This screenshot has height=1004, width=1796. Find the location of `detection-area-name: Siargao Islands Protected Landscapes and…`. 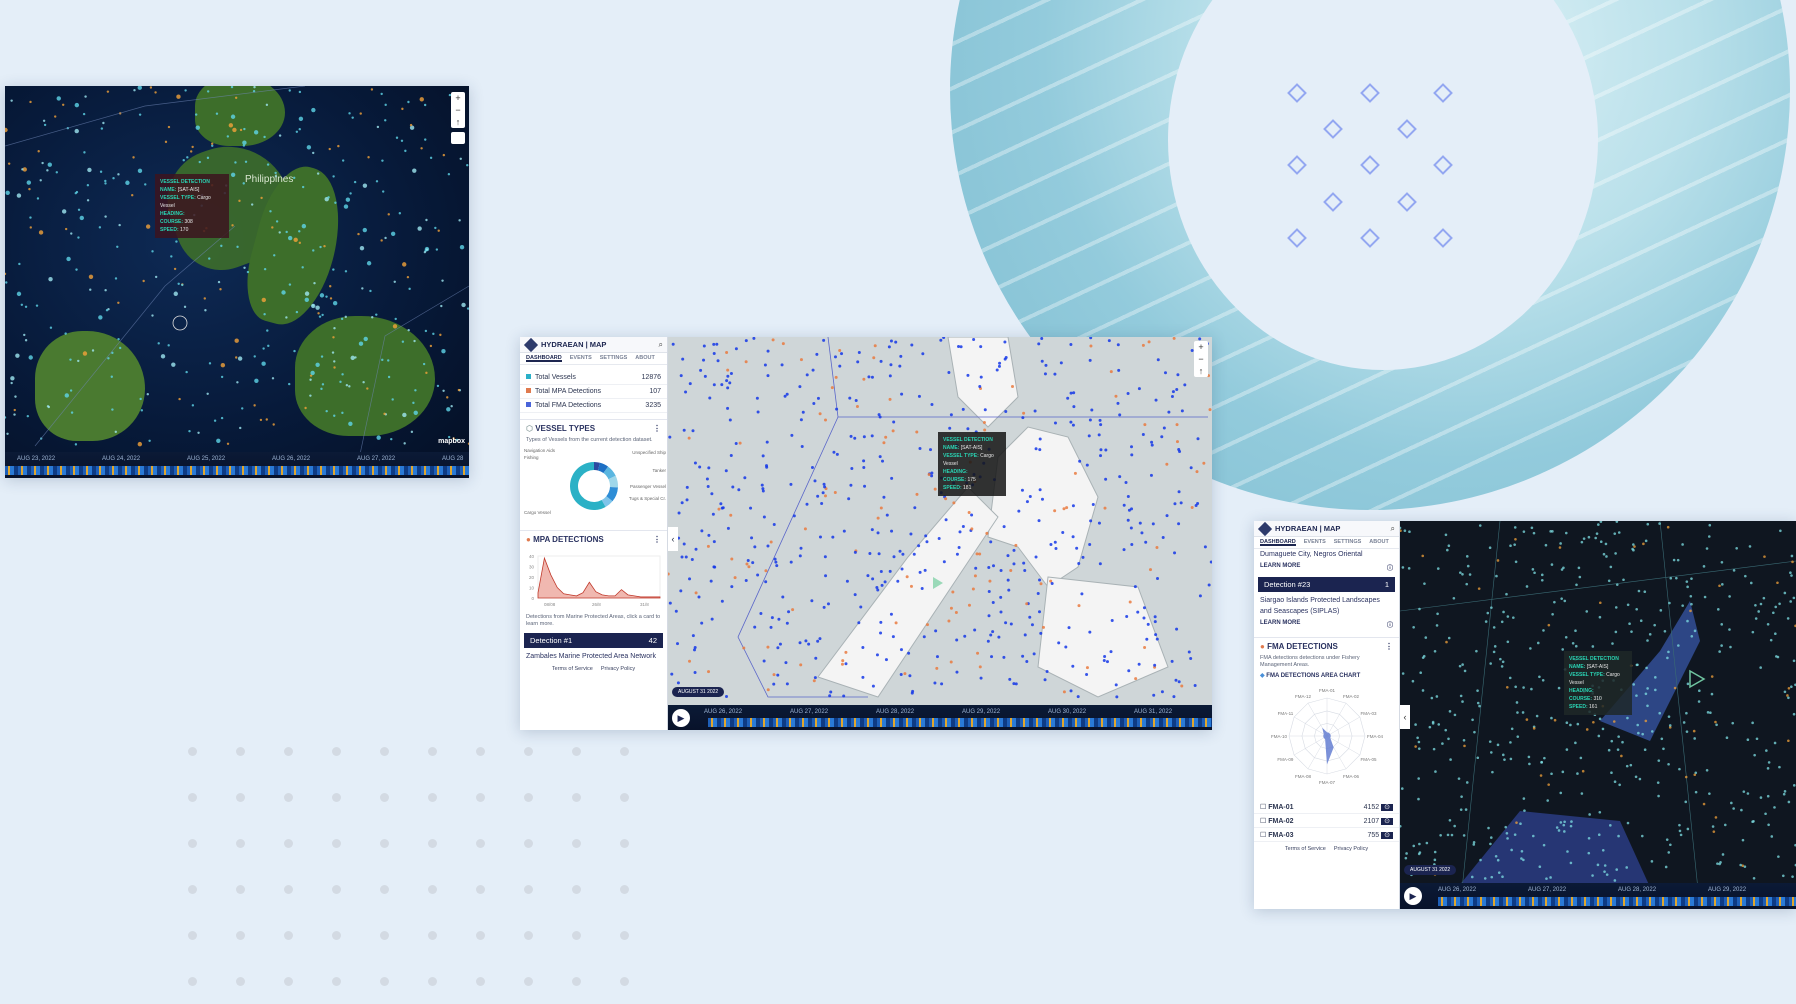

detection-area-name: Siargao Islands Protected Landscapes and… is located at coordinates (1320, 606).